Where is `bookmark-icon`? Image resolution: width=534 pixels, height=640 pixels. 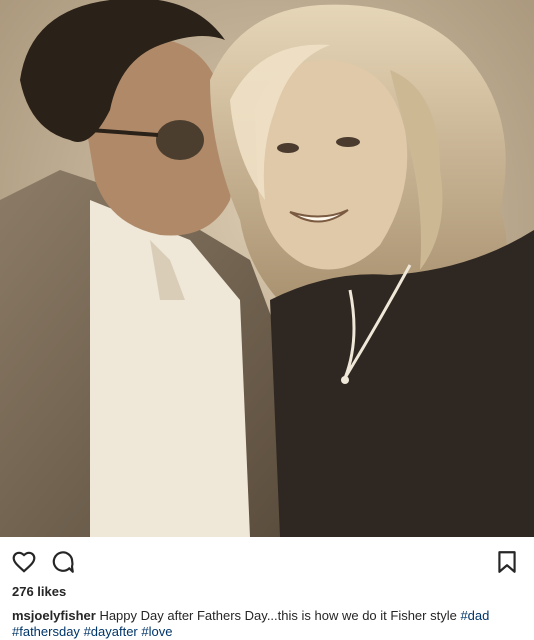
bookmark-icon is located at coordinates (507, 562).